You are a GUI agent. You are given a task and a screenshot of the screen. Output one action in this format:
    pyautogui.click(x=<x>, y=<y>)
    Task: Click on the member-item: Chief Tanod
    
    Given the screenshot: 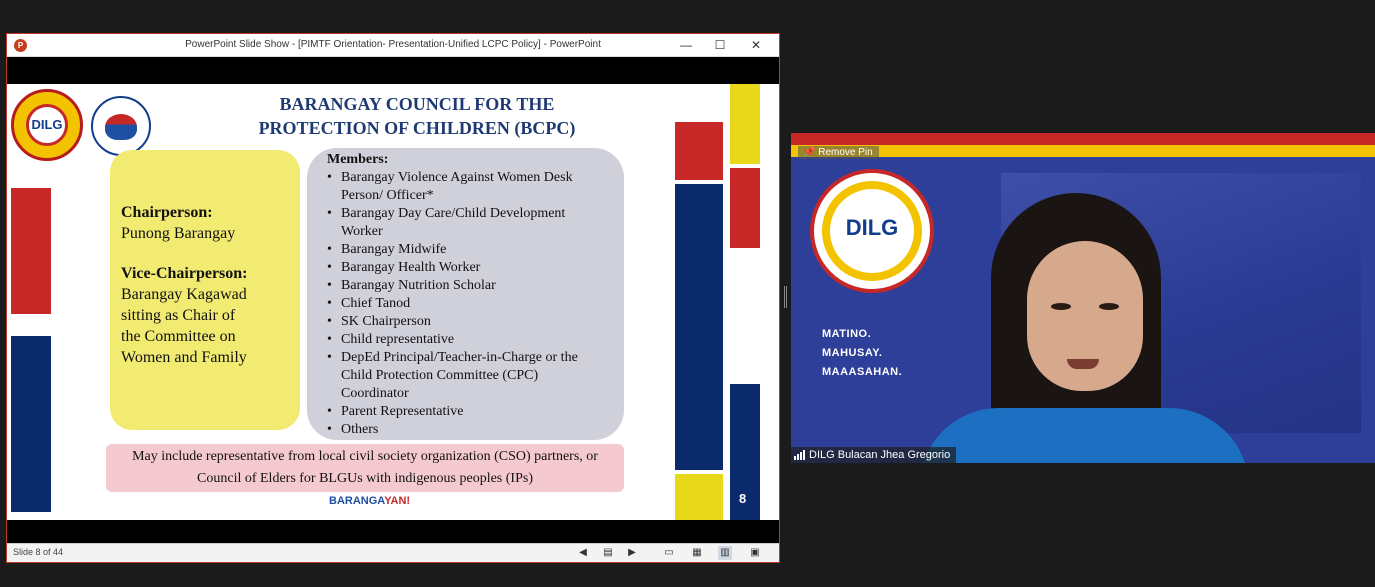 What is the action you would take?
    pyautogui.click(x=475, y=304)
    